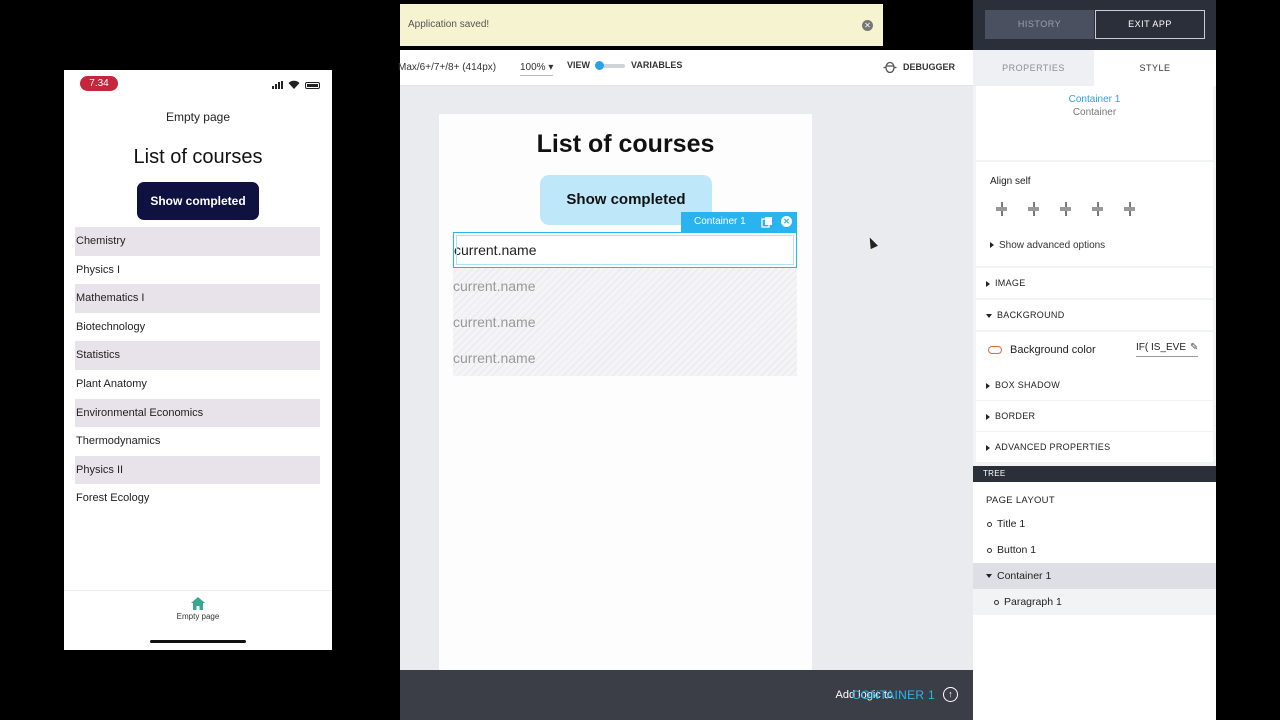 The image size is (1280, 720). I want to click on logic-bar: Add logic to CONTAINER 1 ↑, so click(686, 695).